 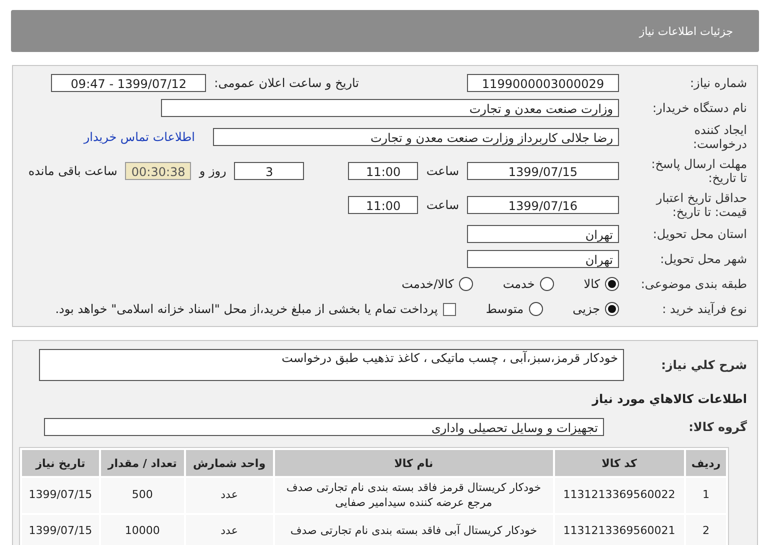 What do you see at coordinates (428, 284) in the screenshot?
I see `option-label: کالا/خدمت` at bounding box center [428, 284].